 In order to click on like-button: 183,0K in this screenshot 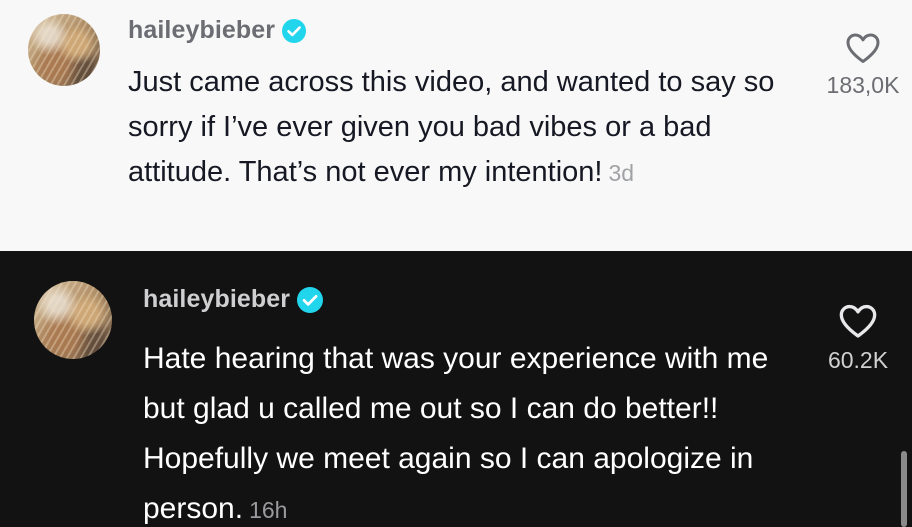, I will do `click(860, 65)`.